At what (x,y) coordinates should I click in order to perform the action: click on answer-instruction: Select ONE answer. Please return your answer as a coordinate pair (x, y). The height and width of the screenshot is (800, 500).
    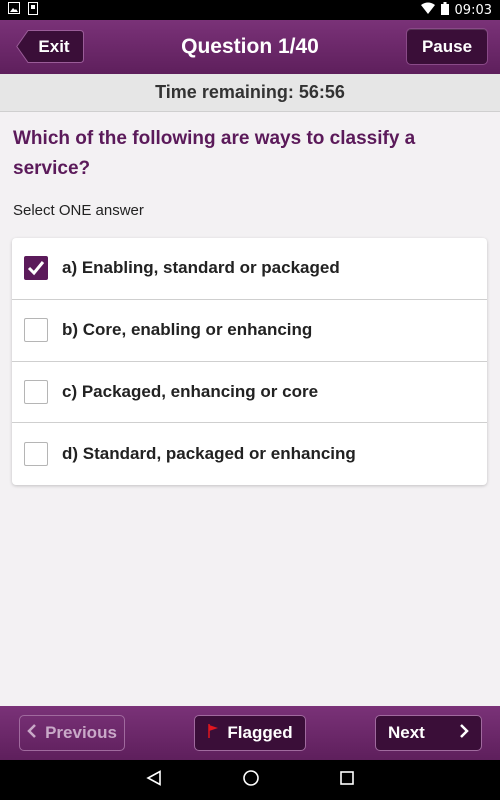
    Looking at the image, I should click on (78, 210).